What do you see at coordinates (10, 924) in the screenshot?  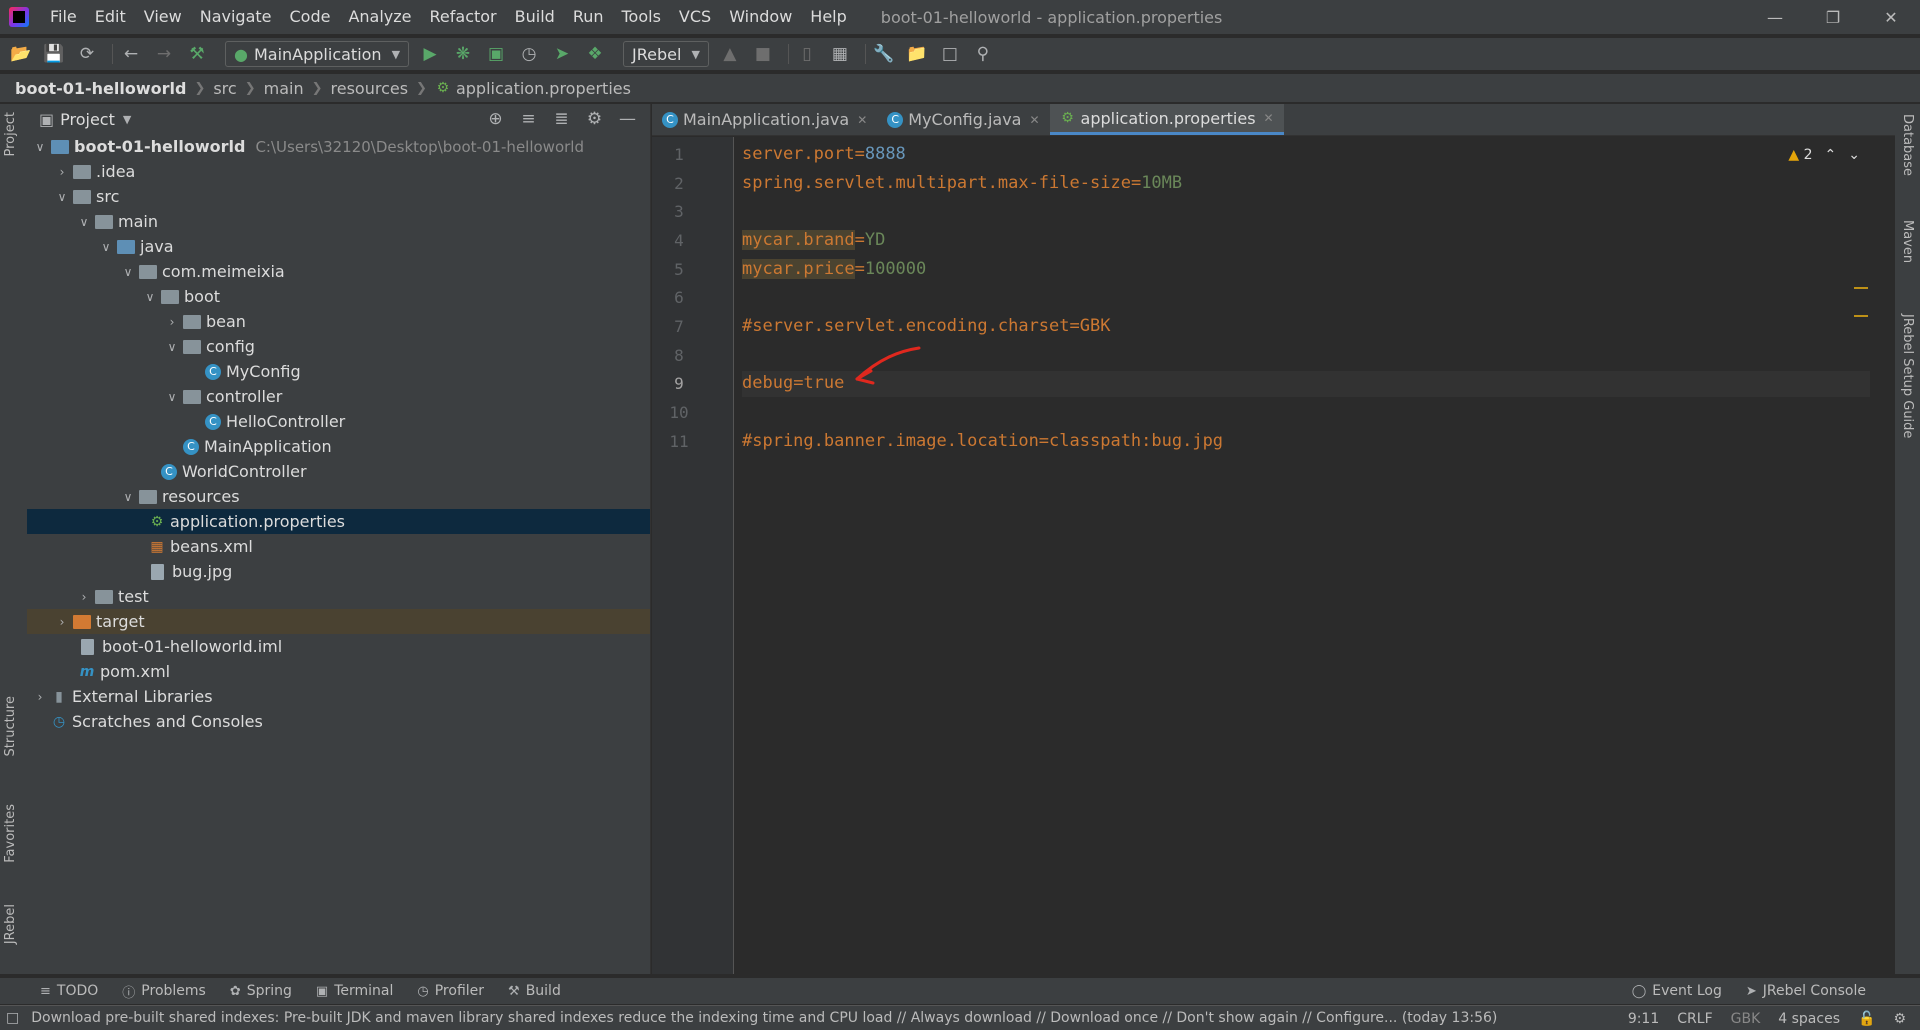 I see `jrebel-tool-tab: JRebel` at bounding box center [10, 924].